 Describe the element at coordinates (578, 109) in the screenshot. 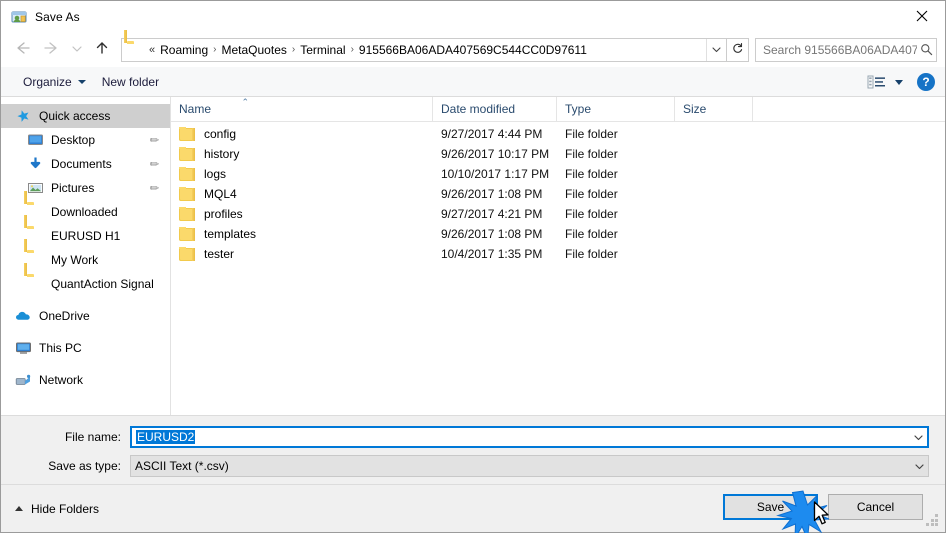

I see `column-header-label: Type` at that location.